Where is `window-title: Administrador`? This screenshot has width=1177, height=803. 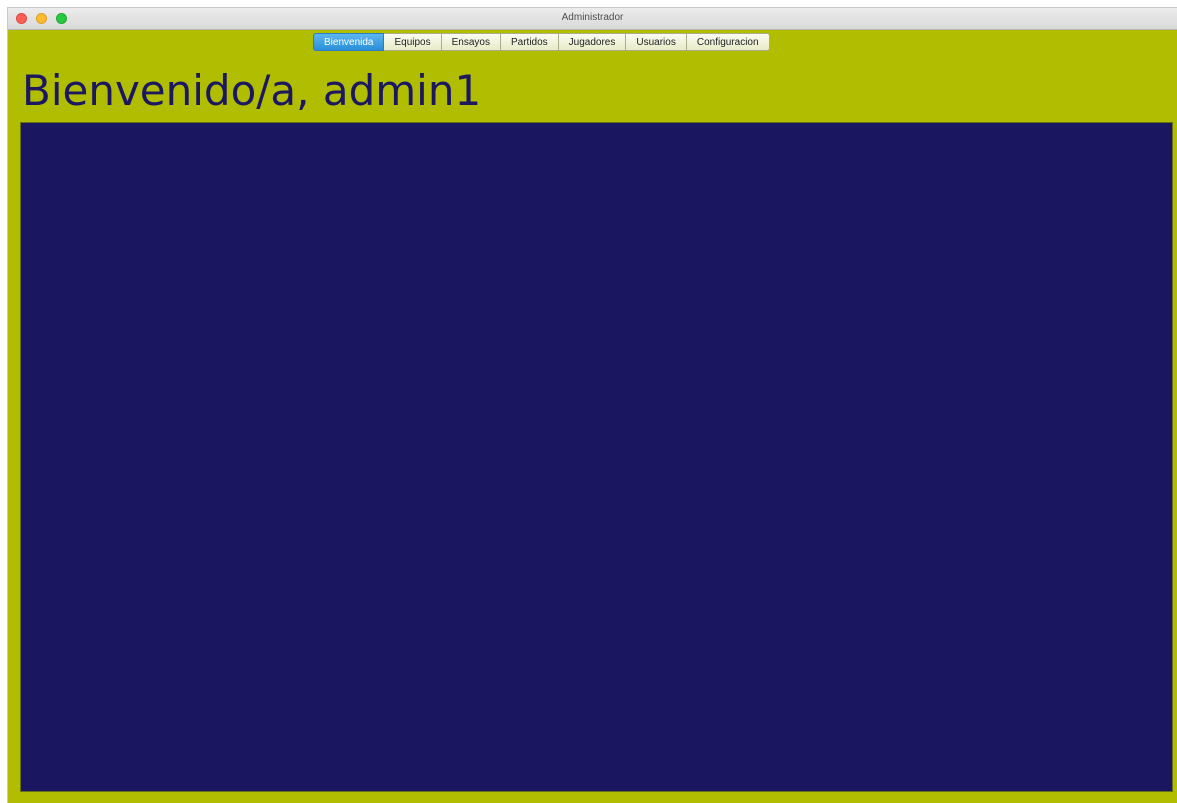 window-title: Administrador is located at coordinates (592, 17).